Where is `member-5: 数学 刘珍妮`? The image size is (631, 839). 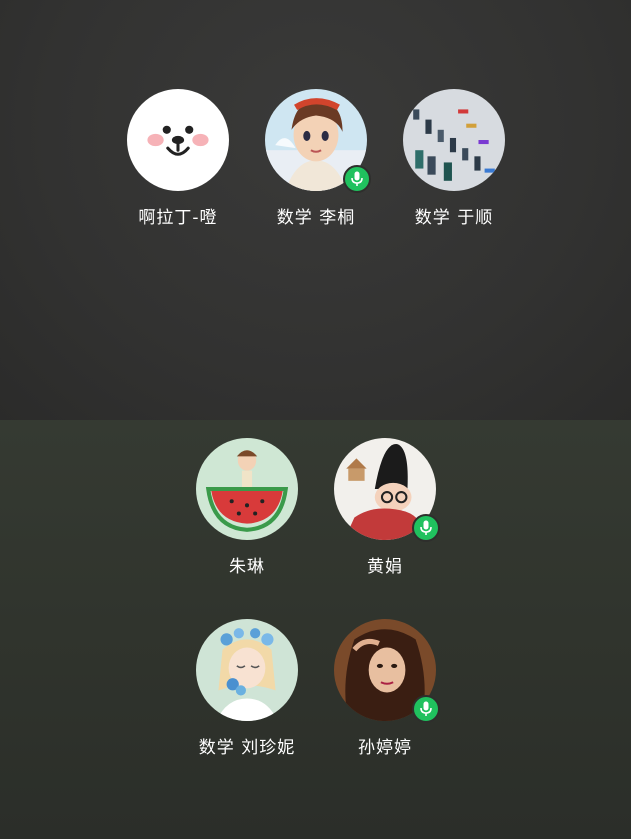
member-5: 数学 刘珍妮 is located at coordinates (247, 688).